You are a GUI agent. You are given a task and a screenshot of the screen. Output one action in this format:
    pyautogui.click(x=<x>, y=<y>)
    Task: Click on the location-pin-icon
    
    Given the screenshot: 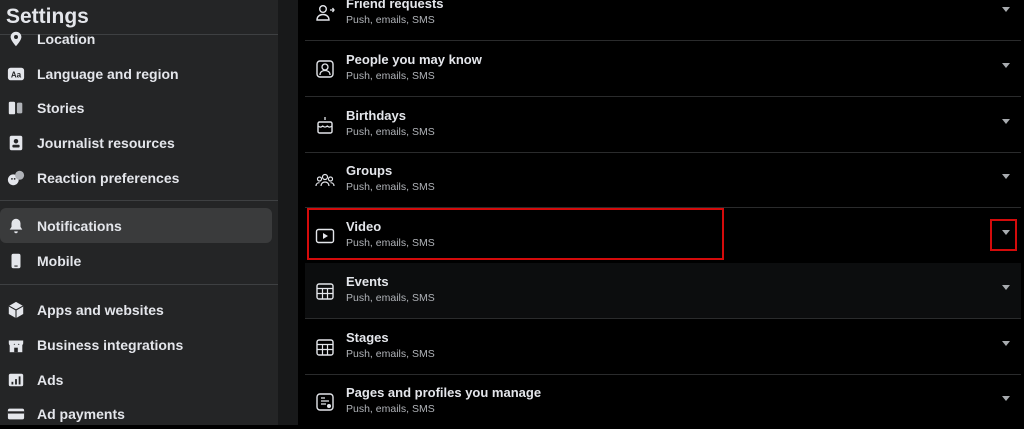 What is the action you would take?
    pyautogui.click(x=16, y=39)
    